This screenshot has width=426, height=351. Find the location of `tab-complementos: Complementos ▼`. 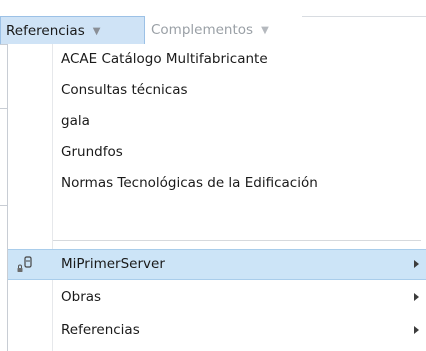

tab-complementos: Complementos ▼ is located at coordinates (223, 30).